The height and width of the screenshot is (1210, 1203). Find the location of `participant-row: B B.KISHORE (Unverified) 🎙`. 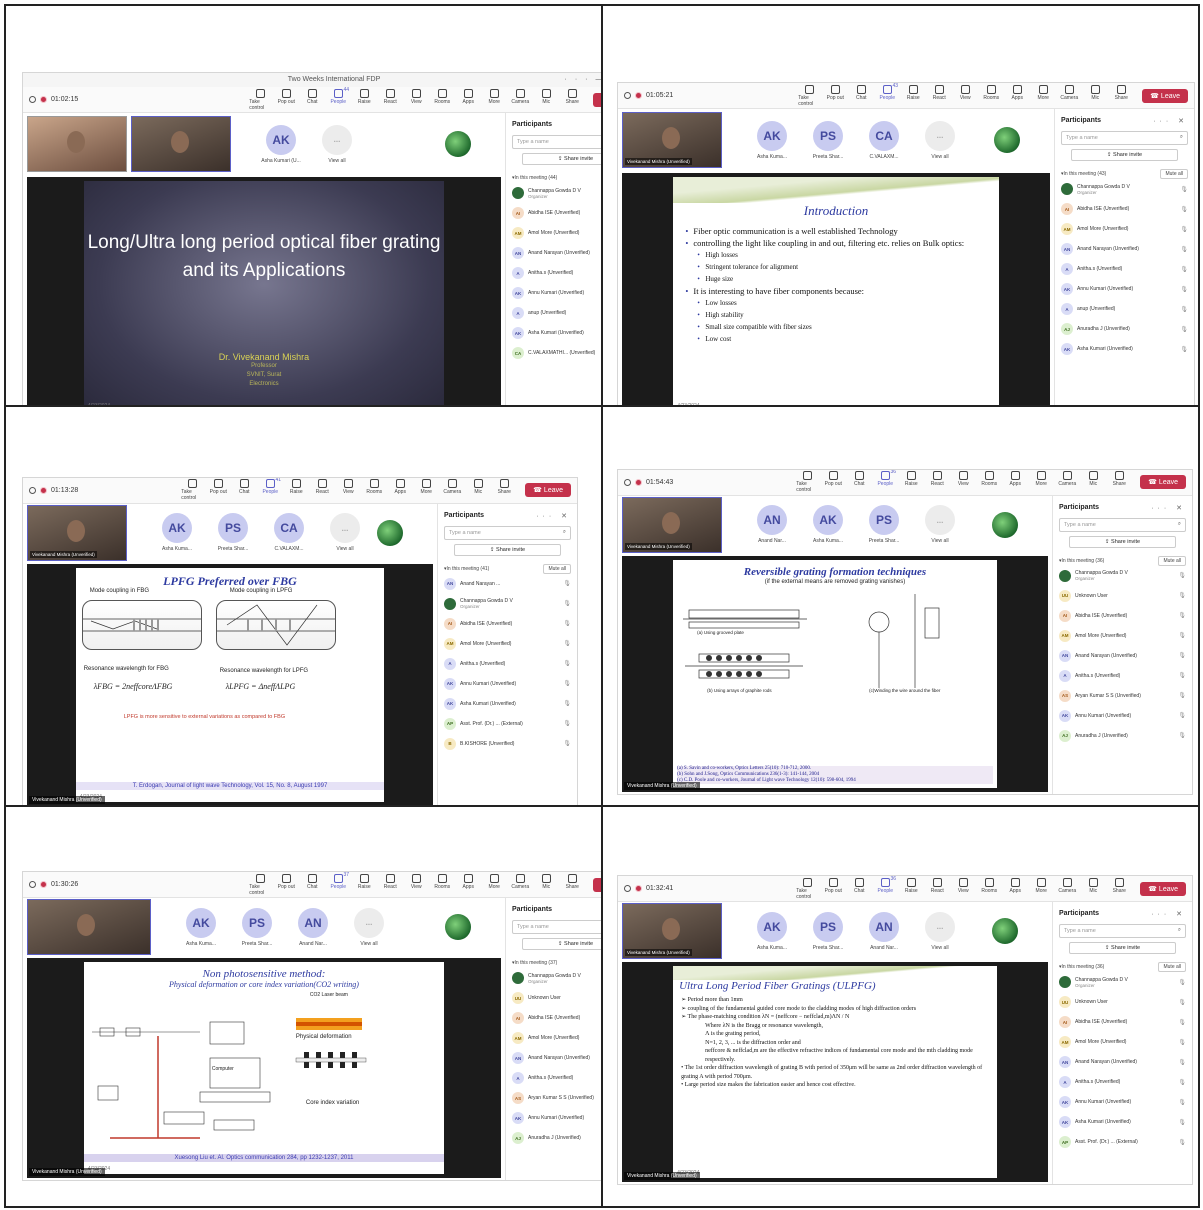

participant-row: B B.KISHORE (Unverified) 🎙 is located at coordinates (507, 743).